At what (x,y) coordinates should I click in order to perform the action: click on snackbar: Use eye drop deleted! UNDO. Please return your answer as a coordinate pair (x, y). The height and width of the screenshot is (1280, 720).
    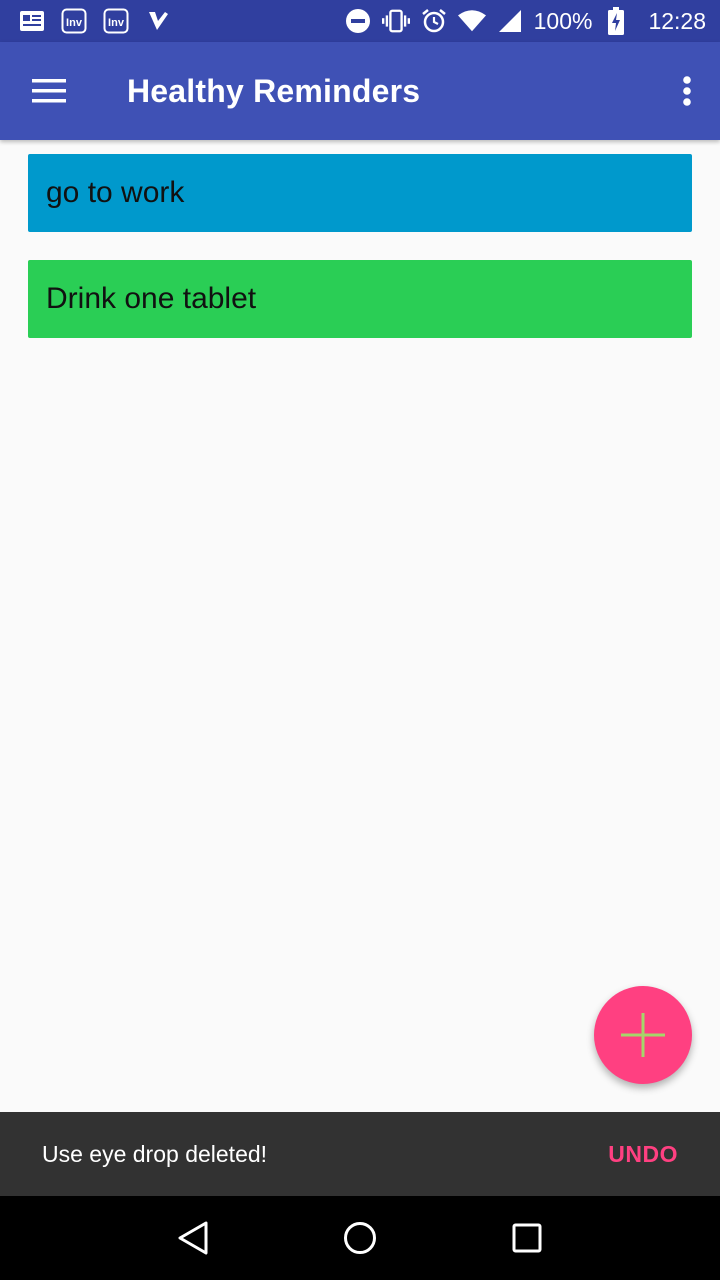
    Looking at the image, I should click on (360, 1154).